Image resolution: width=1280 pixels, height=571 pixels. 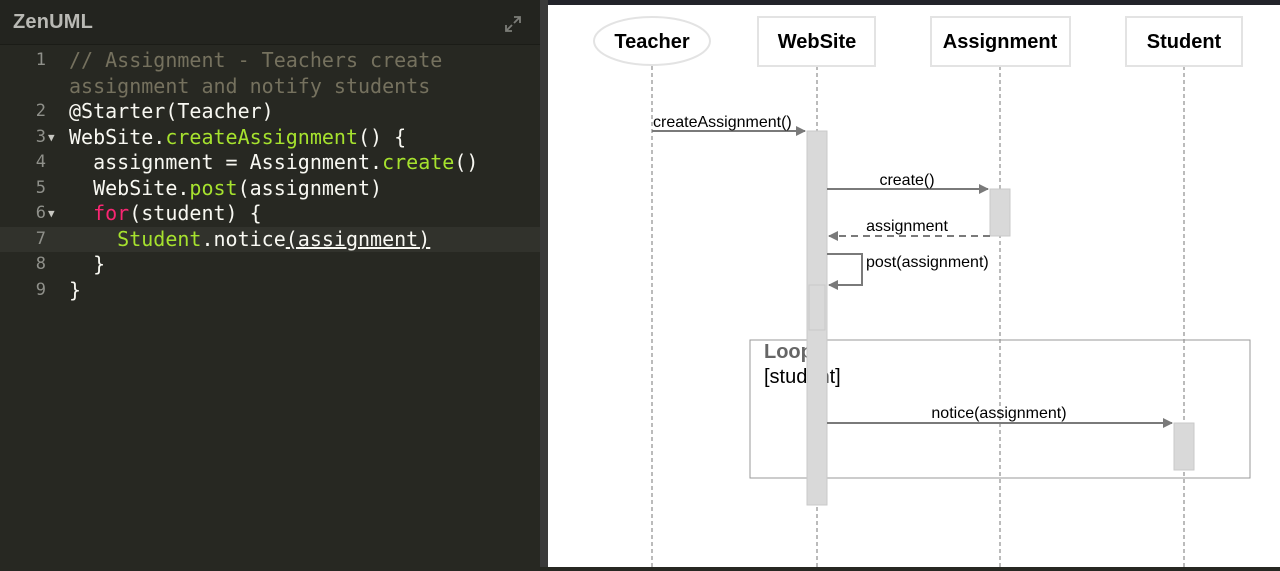 I want to click on line-number: 8, so click(x=40, y=264).